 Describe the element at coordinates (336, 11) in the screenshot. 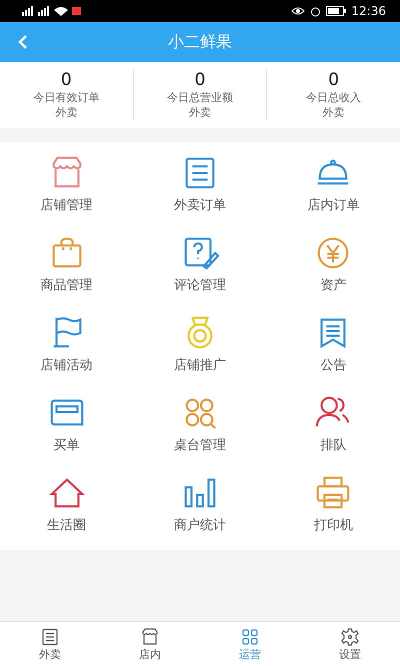

I see `battery-icon` at that location.